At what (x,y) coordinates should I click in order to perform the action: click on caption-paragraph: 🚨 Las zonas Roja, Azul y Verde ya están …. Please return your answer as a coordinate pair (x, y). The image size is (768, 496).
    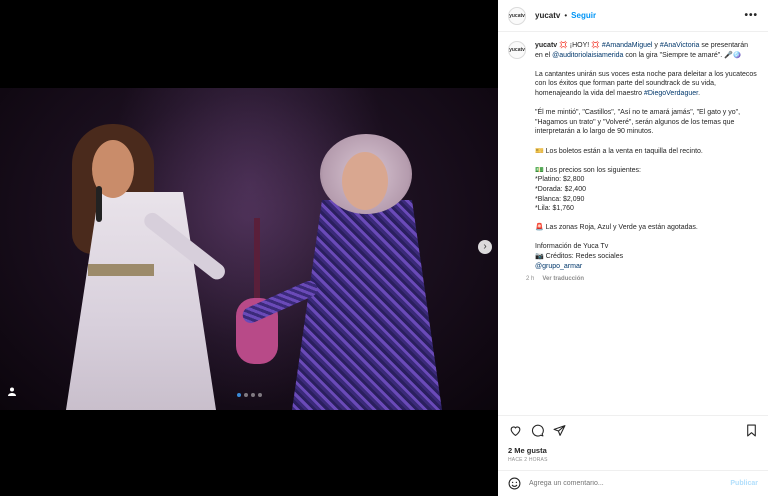
    Looking at the image, I should click on (616, 228).